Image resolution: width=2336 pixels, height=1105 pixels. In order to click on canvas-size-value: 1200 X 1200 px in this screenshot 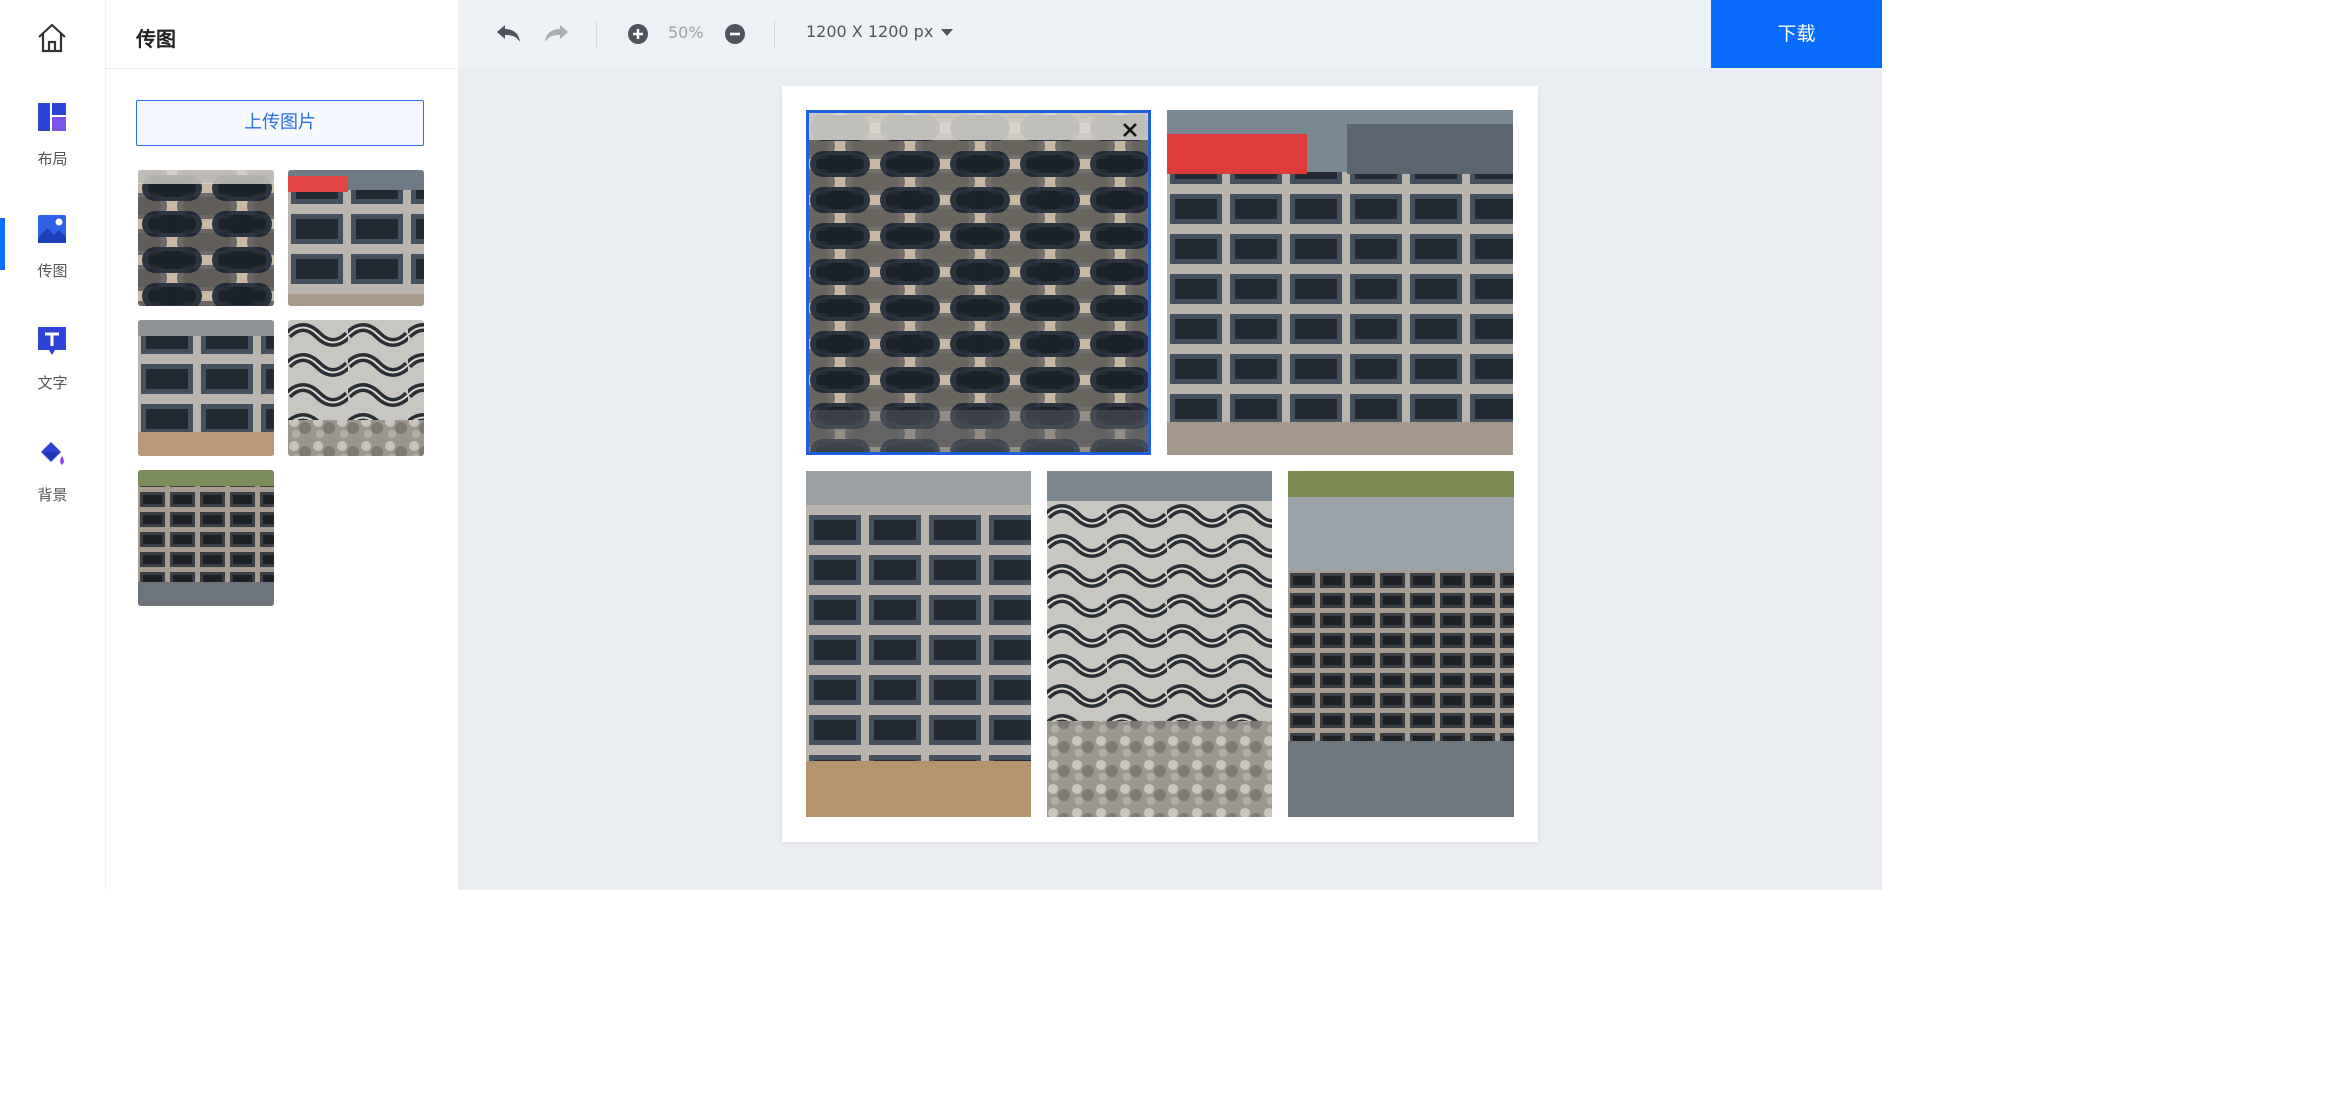, I will do `click(870, 31)`.